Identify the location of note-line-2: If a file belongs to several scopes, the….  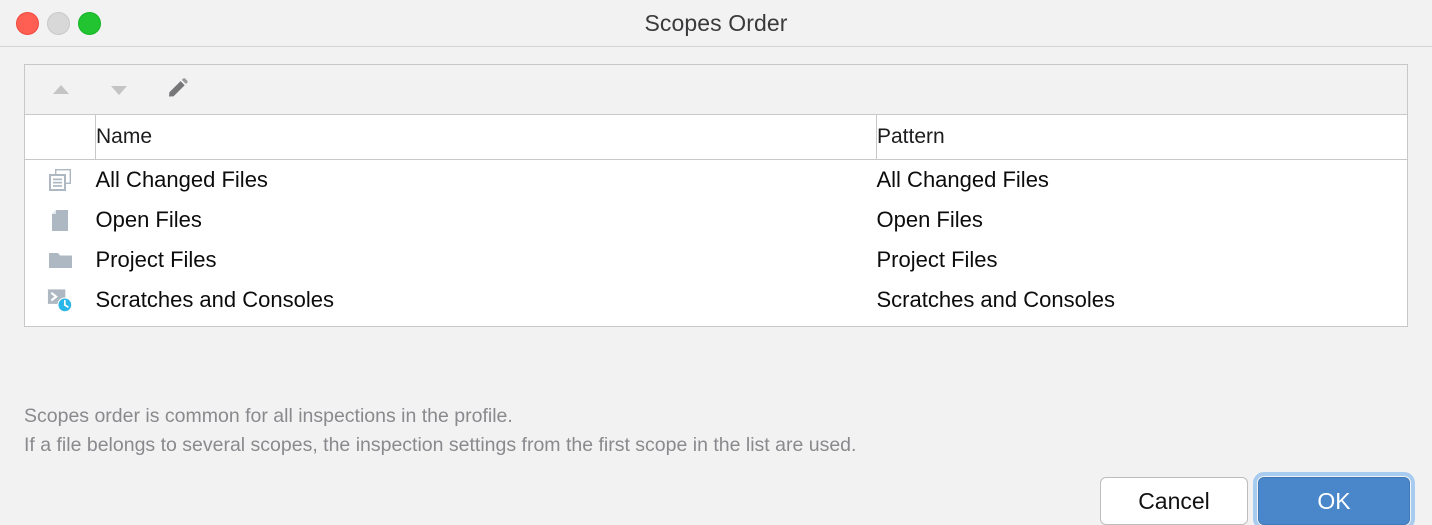
(440, 445).